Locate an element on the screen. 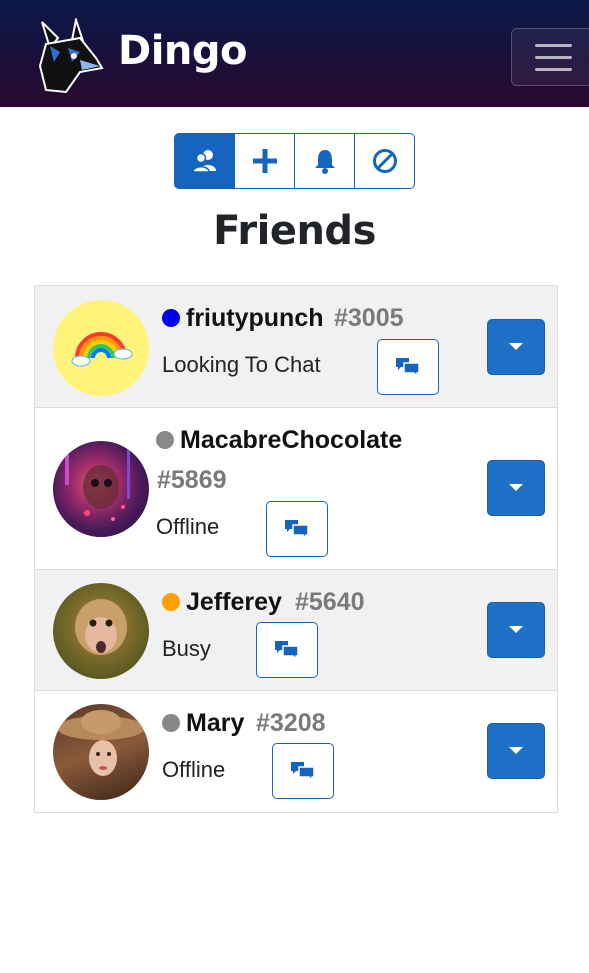 The height and width of the screenshot is (973, 589). page-title: Friends is located at coordinates (294, 231).